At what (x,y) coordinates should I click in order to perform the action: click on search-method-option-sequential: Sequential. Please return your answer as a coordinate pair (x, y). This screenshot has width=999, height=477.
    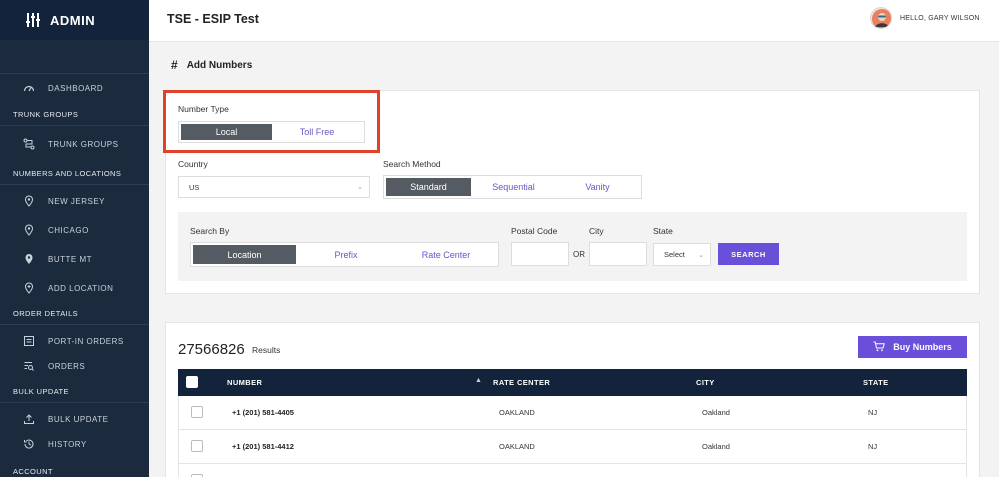
    Looking at the image, I should click on (513, 187).